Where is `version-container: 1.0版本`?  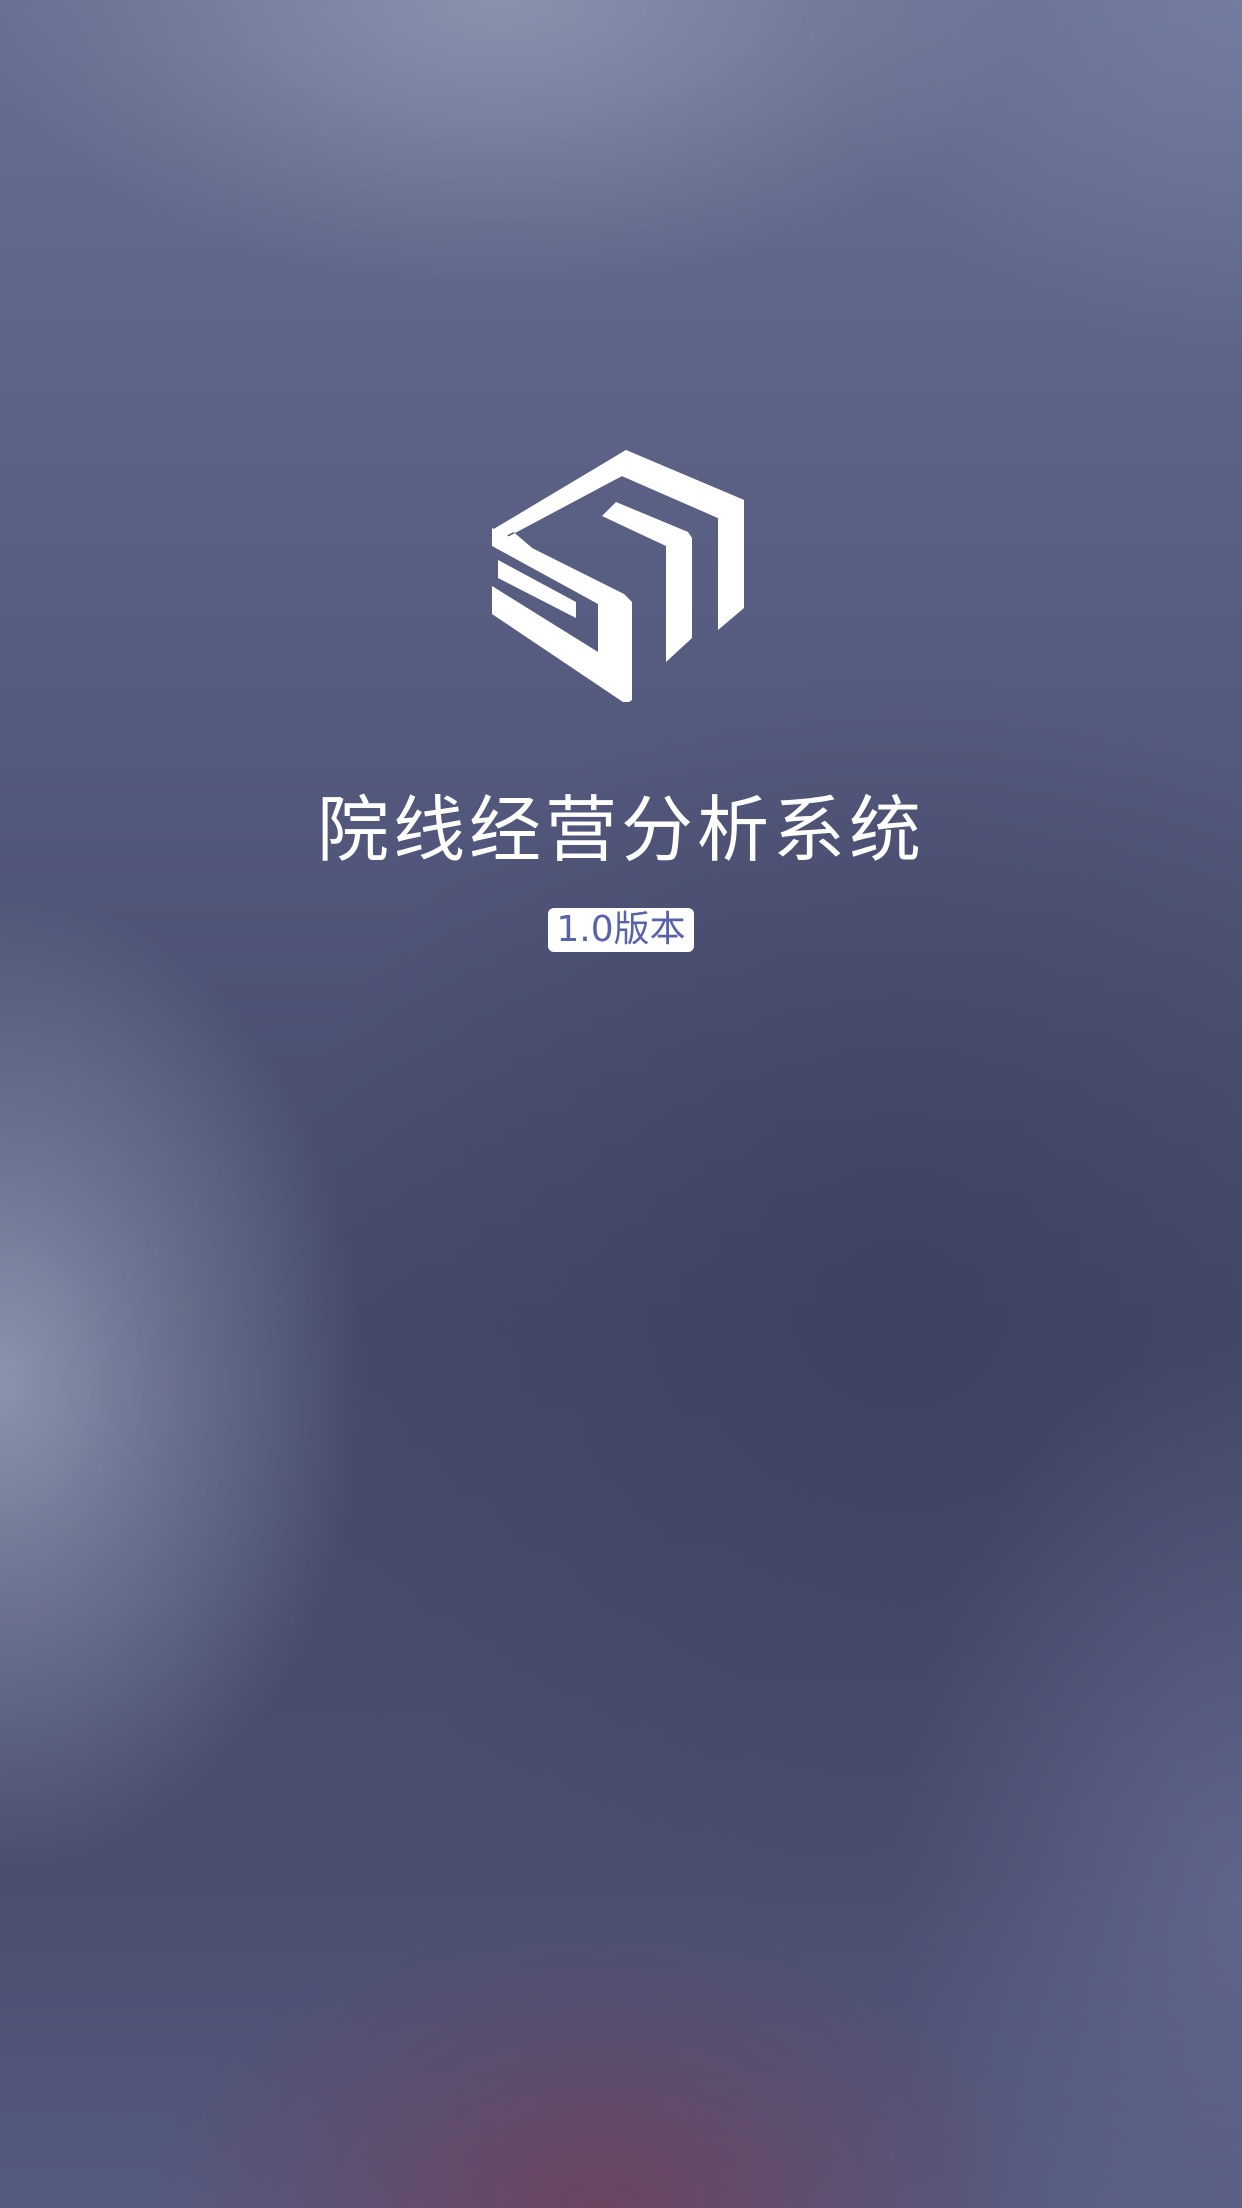 version-container: 1.0版本 is located at coordinates (621, 930).